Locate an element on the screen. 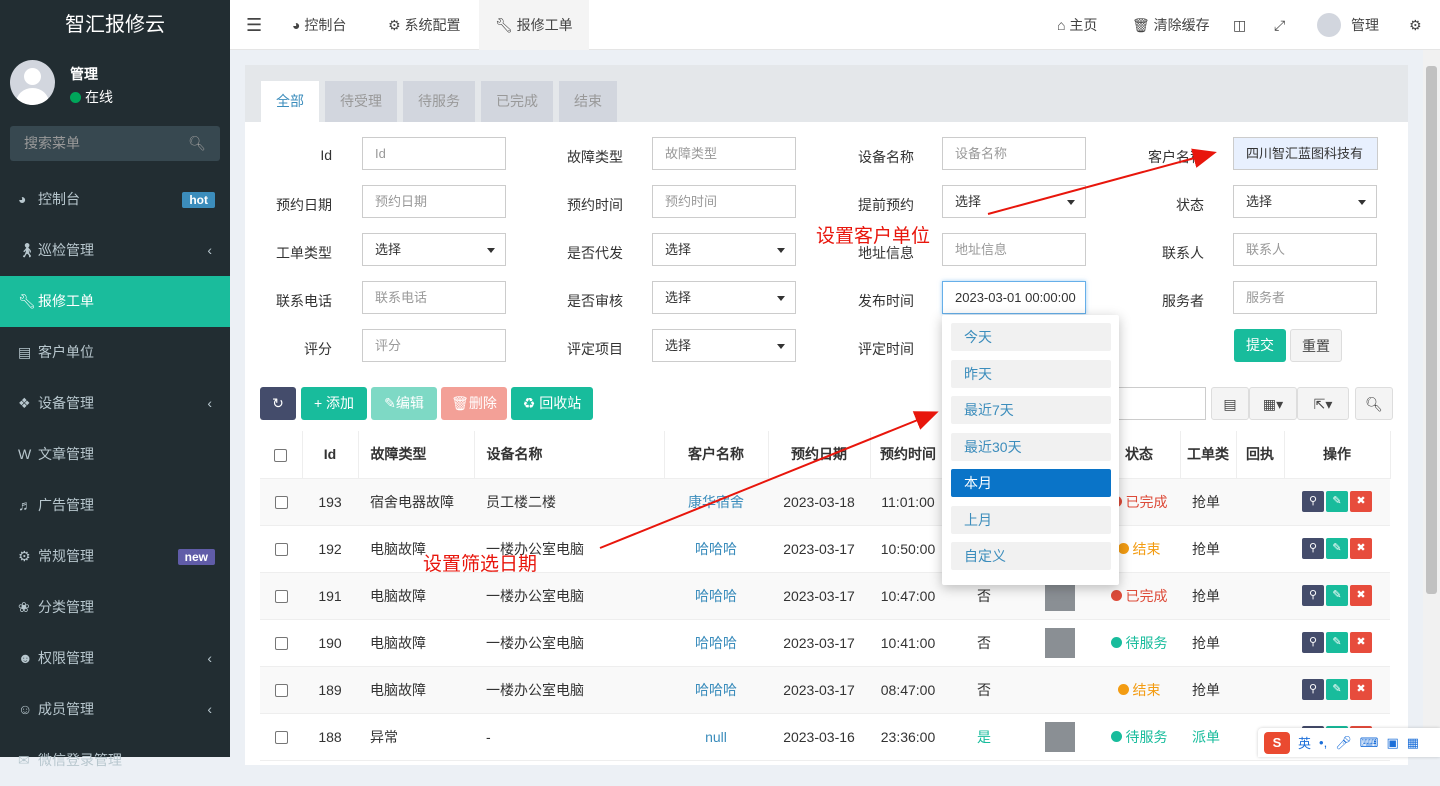  sidebar-item-3: ▤ 客户单位 is located at coordinates (115, 352).